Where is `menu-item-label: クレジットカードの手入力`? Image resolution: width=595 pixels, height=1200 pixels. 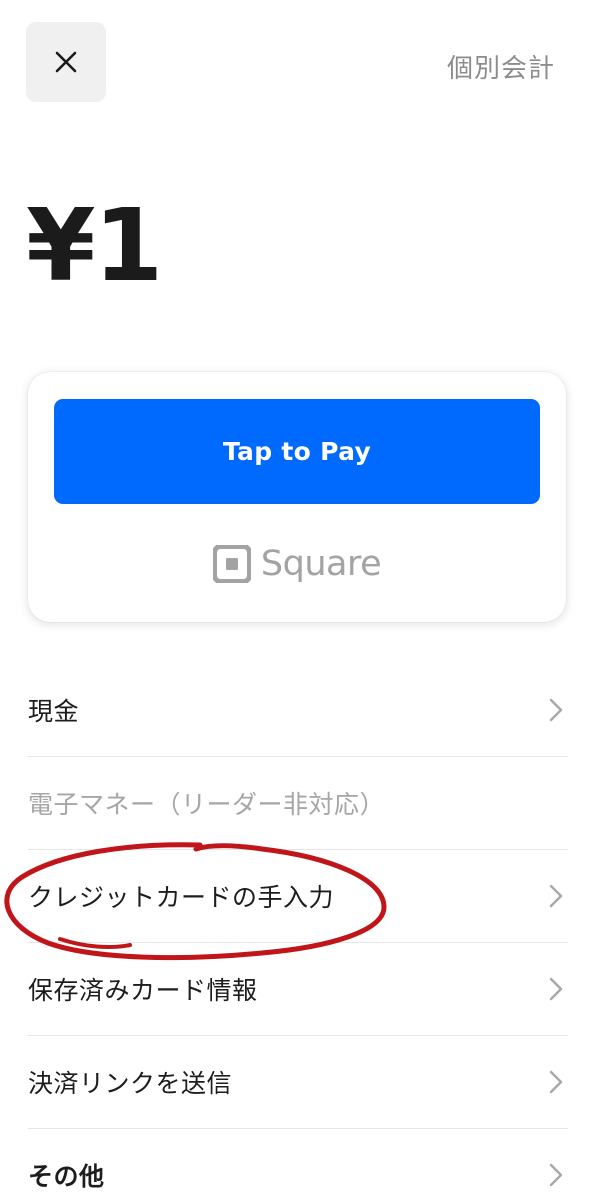 menu-item-label: クレジットカードの手入力 is located at coordinates (181, 897).